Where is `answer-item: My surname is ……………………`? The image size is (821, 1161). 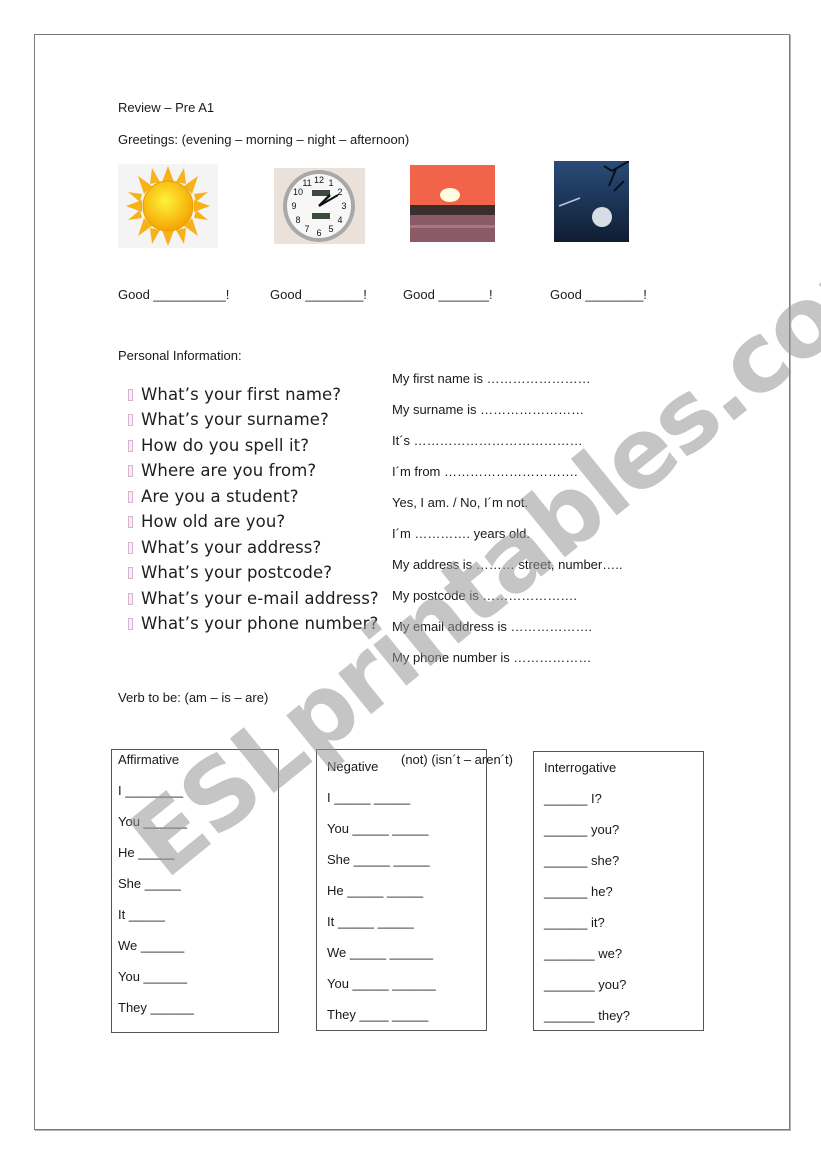
answer-item: My surname is …………………… is located at coordinates (488, 409).